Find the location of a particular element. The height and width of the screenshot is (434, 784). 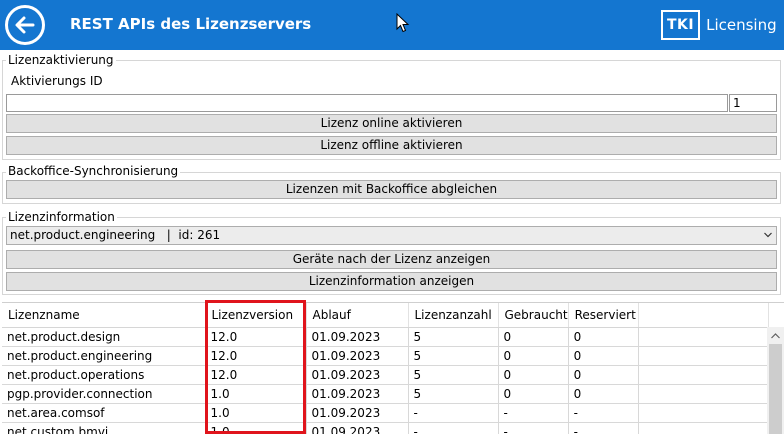

column-header-version: Lizenzversion is located at coordinates (256, 315).